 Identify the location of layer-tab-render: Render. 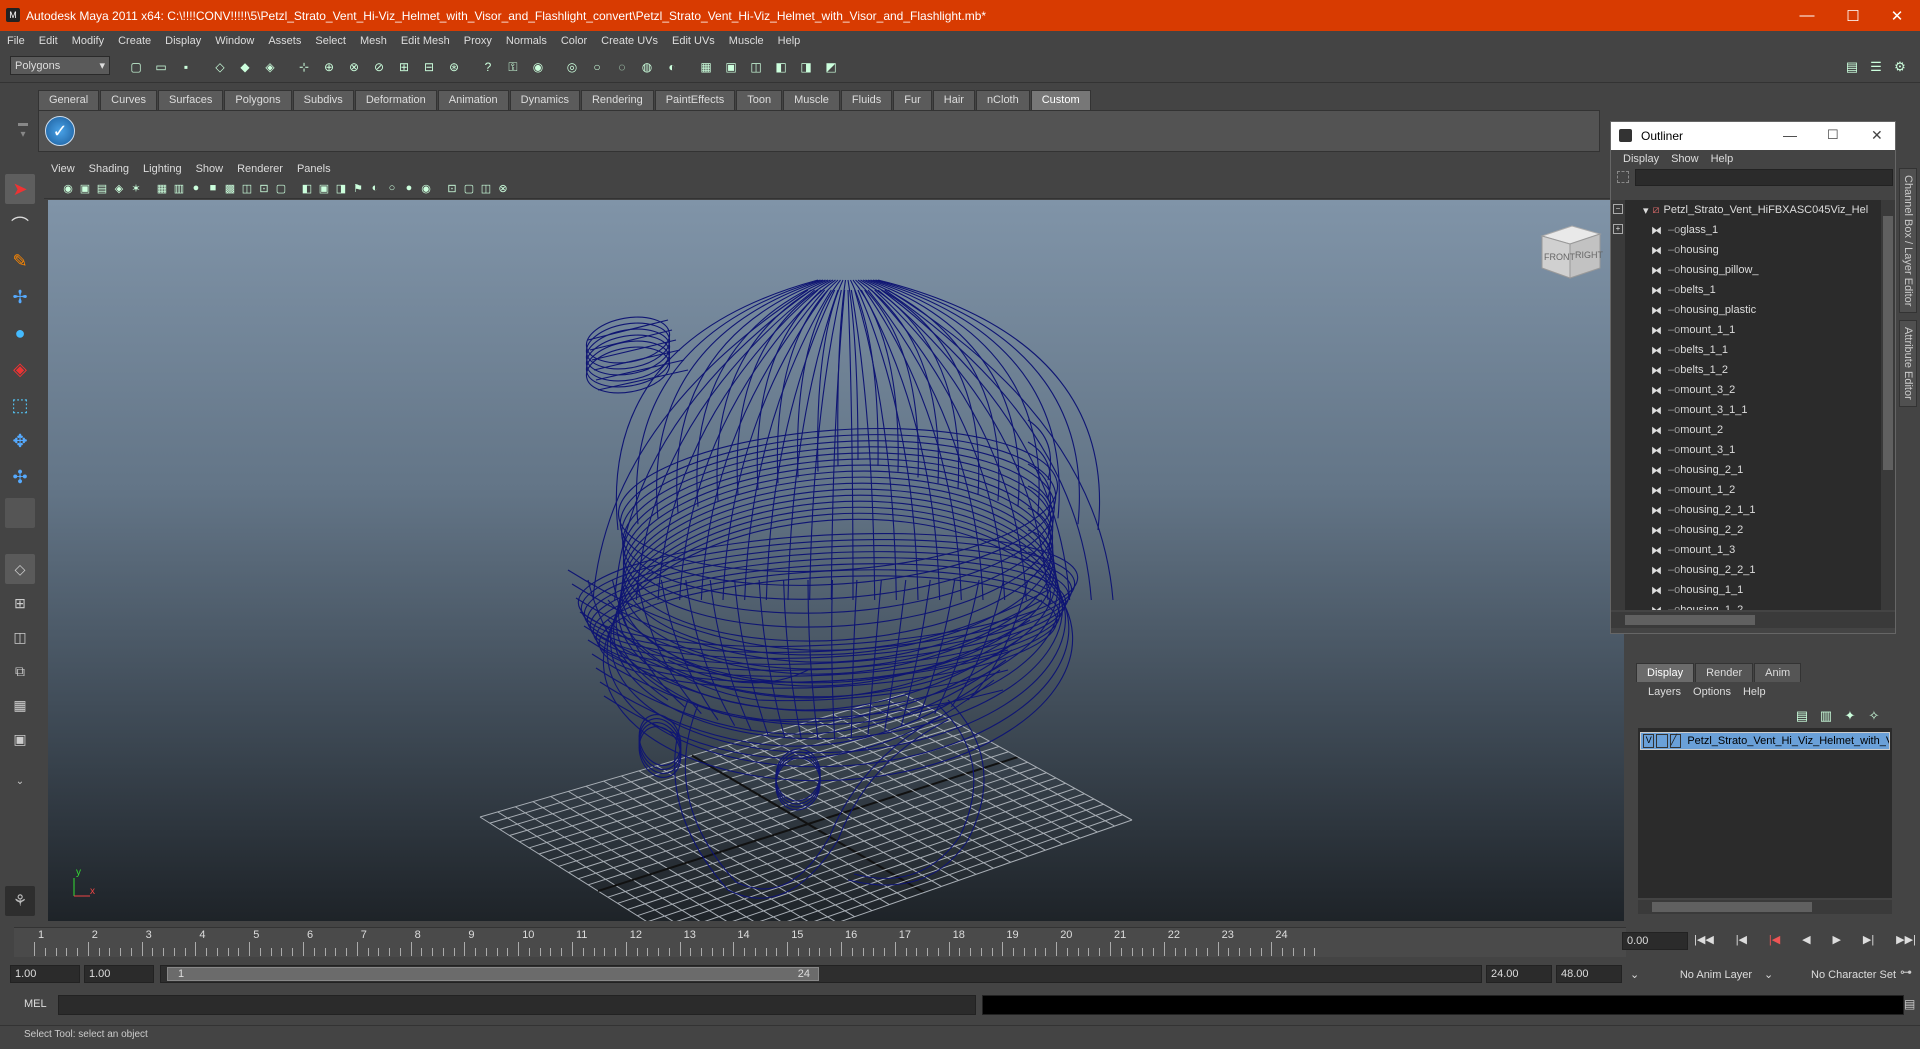
(1724, 672).